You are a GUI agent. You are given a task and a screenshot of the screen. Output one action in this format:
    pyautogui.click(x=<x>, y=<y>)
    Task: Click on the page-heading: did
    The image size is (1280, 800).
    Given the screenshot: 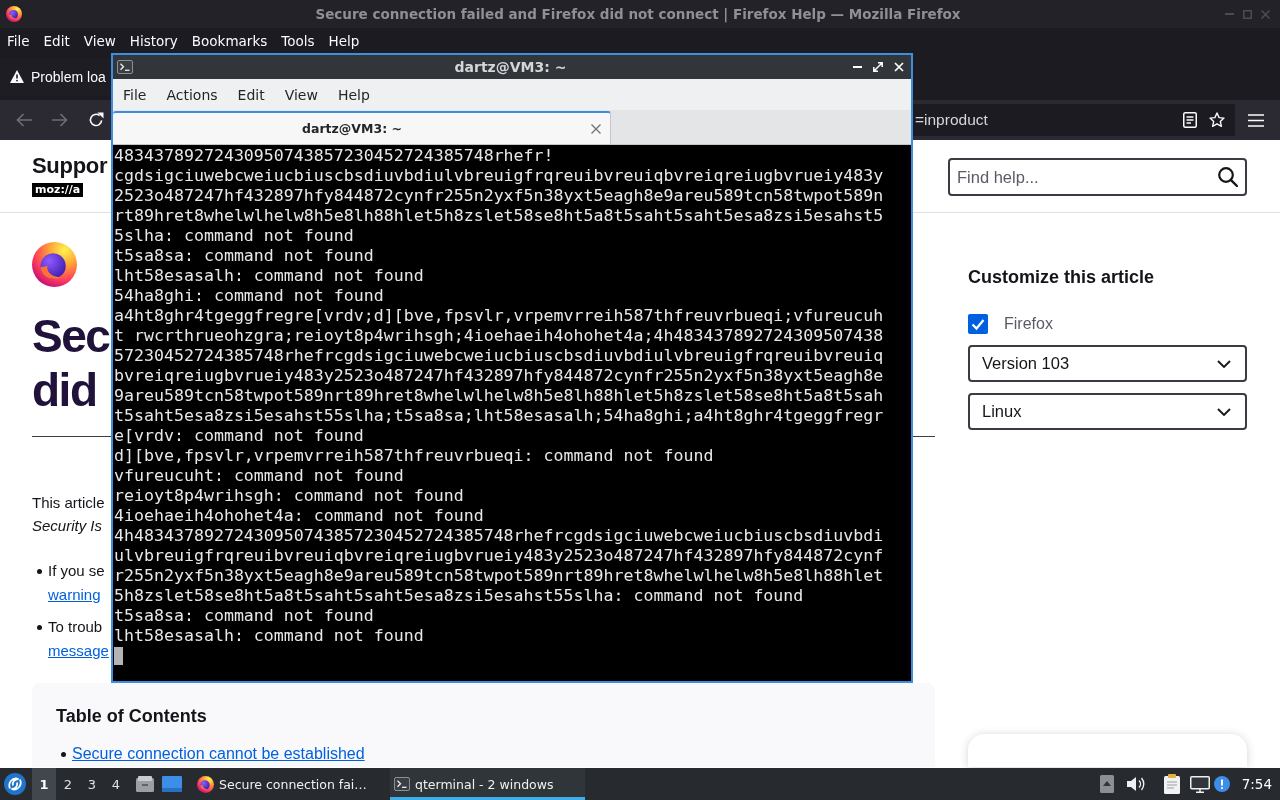 What is the action you would take?
    pyautogui.click(x=64, y=390)
    